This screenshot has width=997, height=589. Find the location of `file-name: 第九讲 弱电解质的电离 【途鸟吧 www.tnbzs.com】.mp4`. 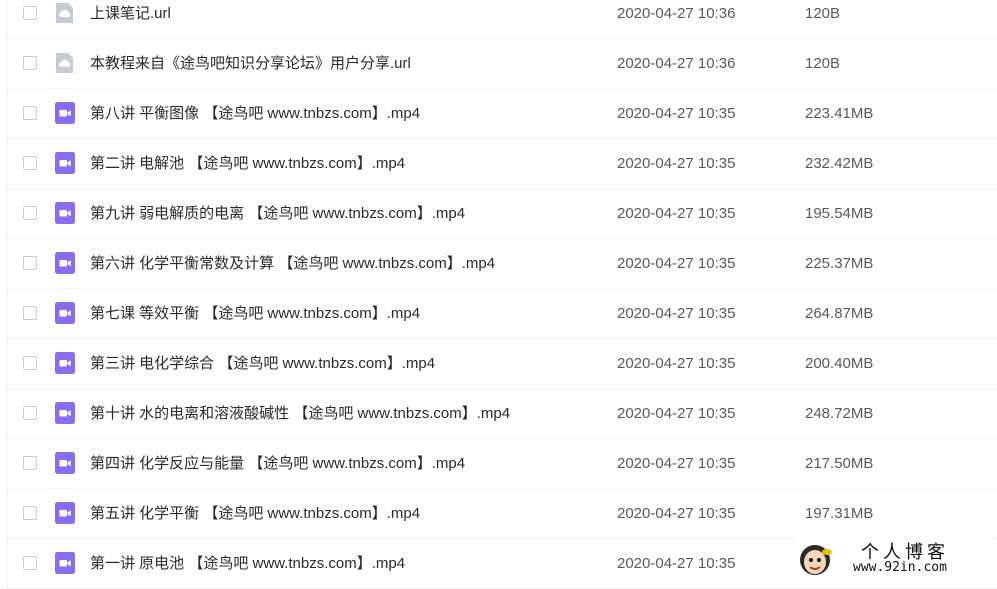

file-name: 第九讲 弱电解质的电离 【途鸟吧 www.tnbzs.com】.mp4 is located at coordinates (277, 214).